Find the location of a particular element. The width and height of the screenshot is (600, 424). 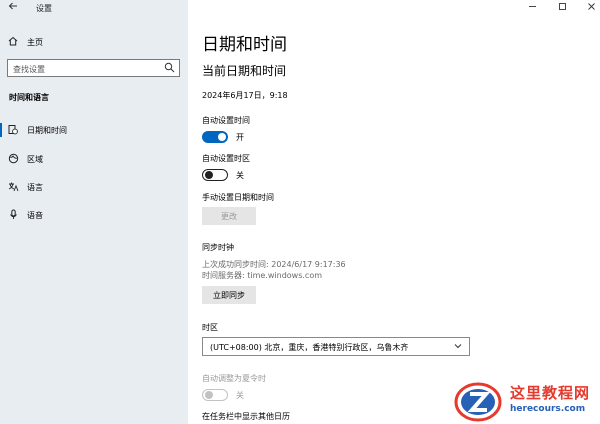

dst-state: 关 is located at coordinates (240, 395).